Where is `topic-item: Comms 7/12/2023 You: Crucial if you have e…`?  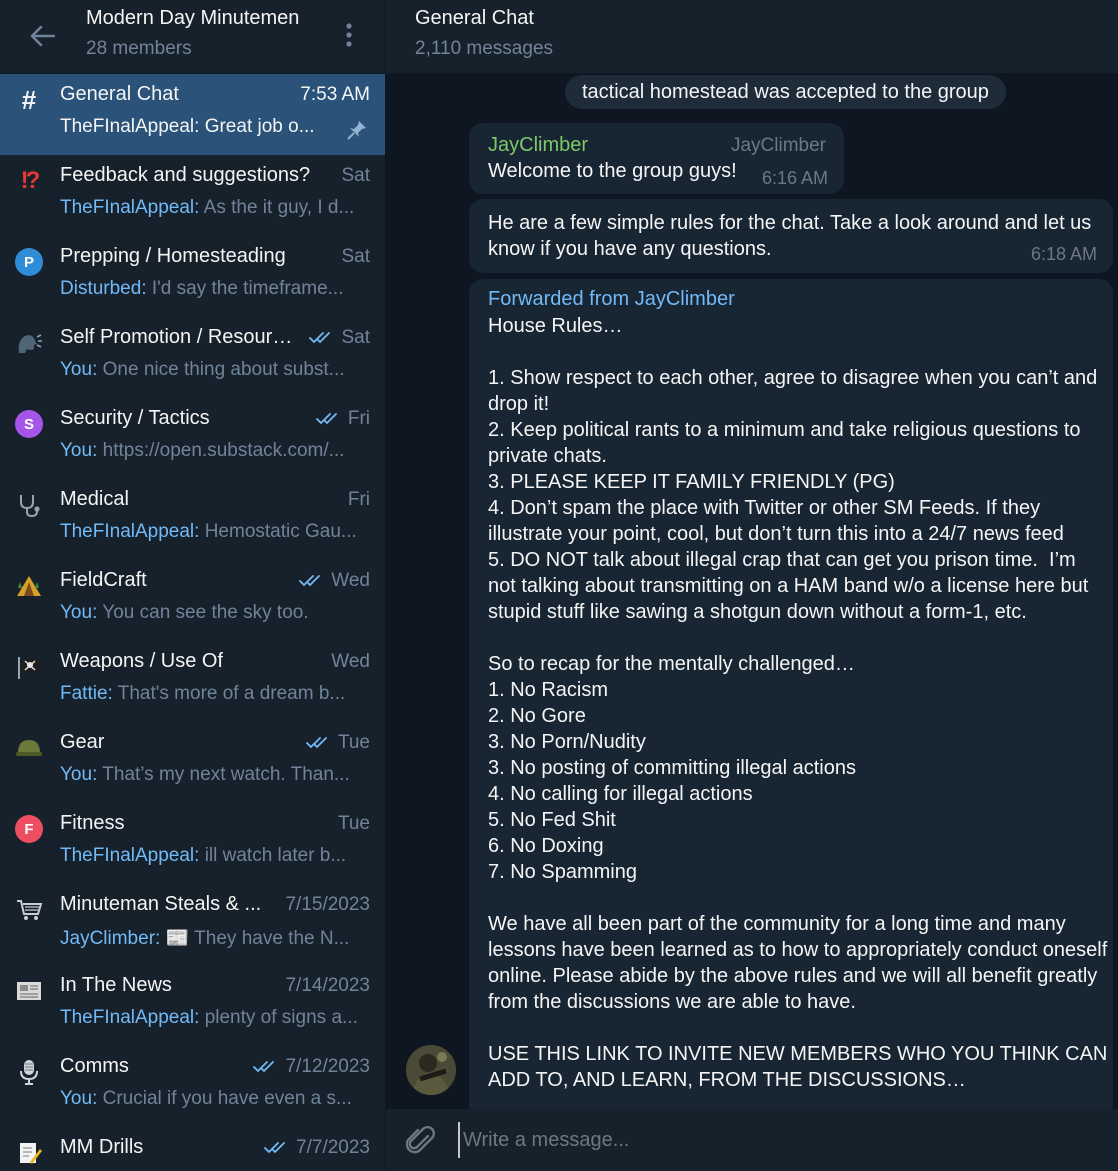 topic-item: Comms 7/12/2023 You: Crucial if you have e… is located at coordinates (192, 1086).